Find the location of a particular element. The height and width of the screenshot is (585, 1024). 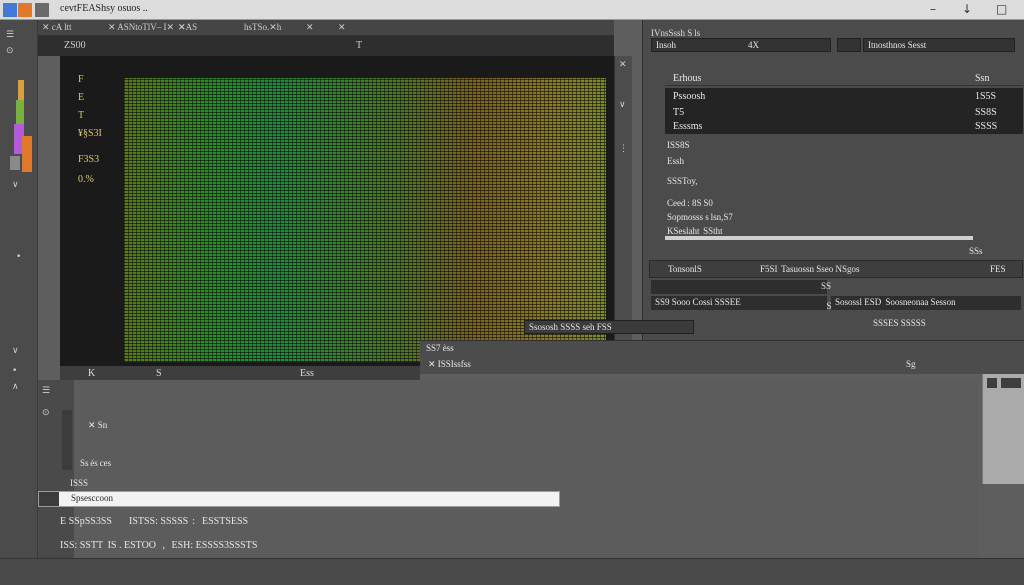

window-title-bar: cevtFEAShsy osuos .. – ↓ □ is located at coordinates (512, 10).